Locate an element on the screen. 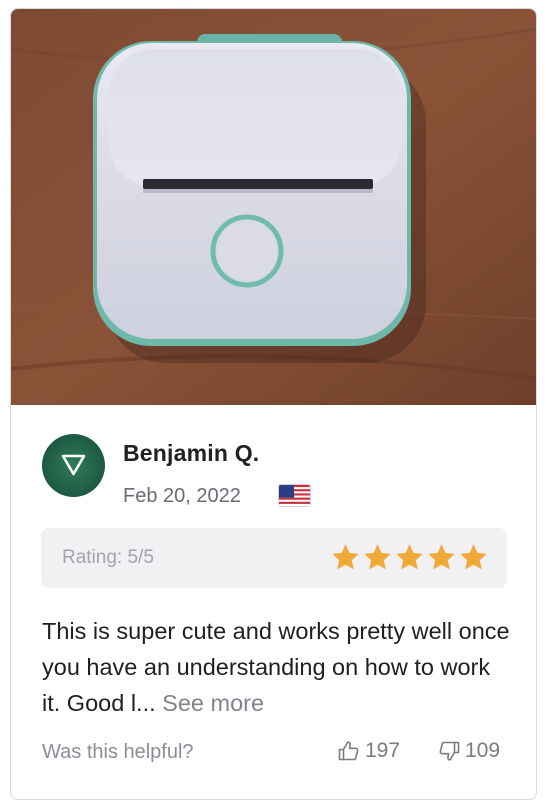 This screenshot has width=546, height=812. helpful-label: Was this helpful? is located at coordinates (118, 752).